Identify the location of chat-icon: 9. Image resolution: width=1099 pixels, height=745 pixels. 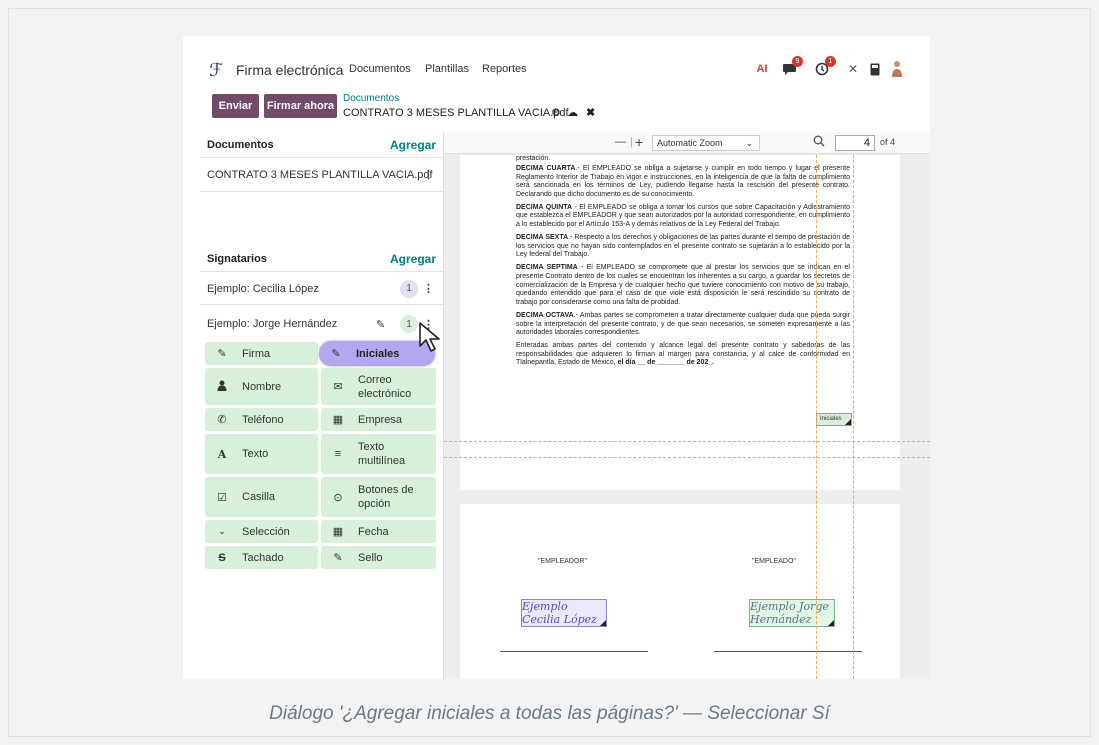
(791, 67).